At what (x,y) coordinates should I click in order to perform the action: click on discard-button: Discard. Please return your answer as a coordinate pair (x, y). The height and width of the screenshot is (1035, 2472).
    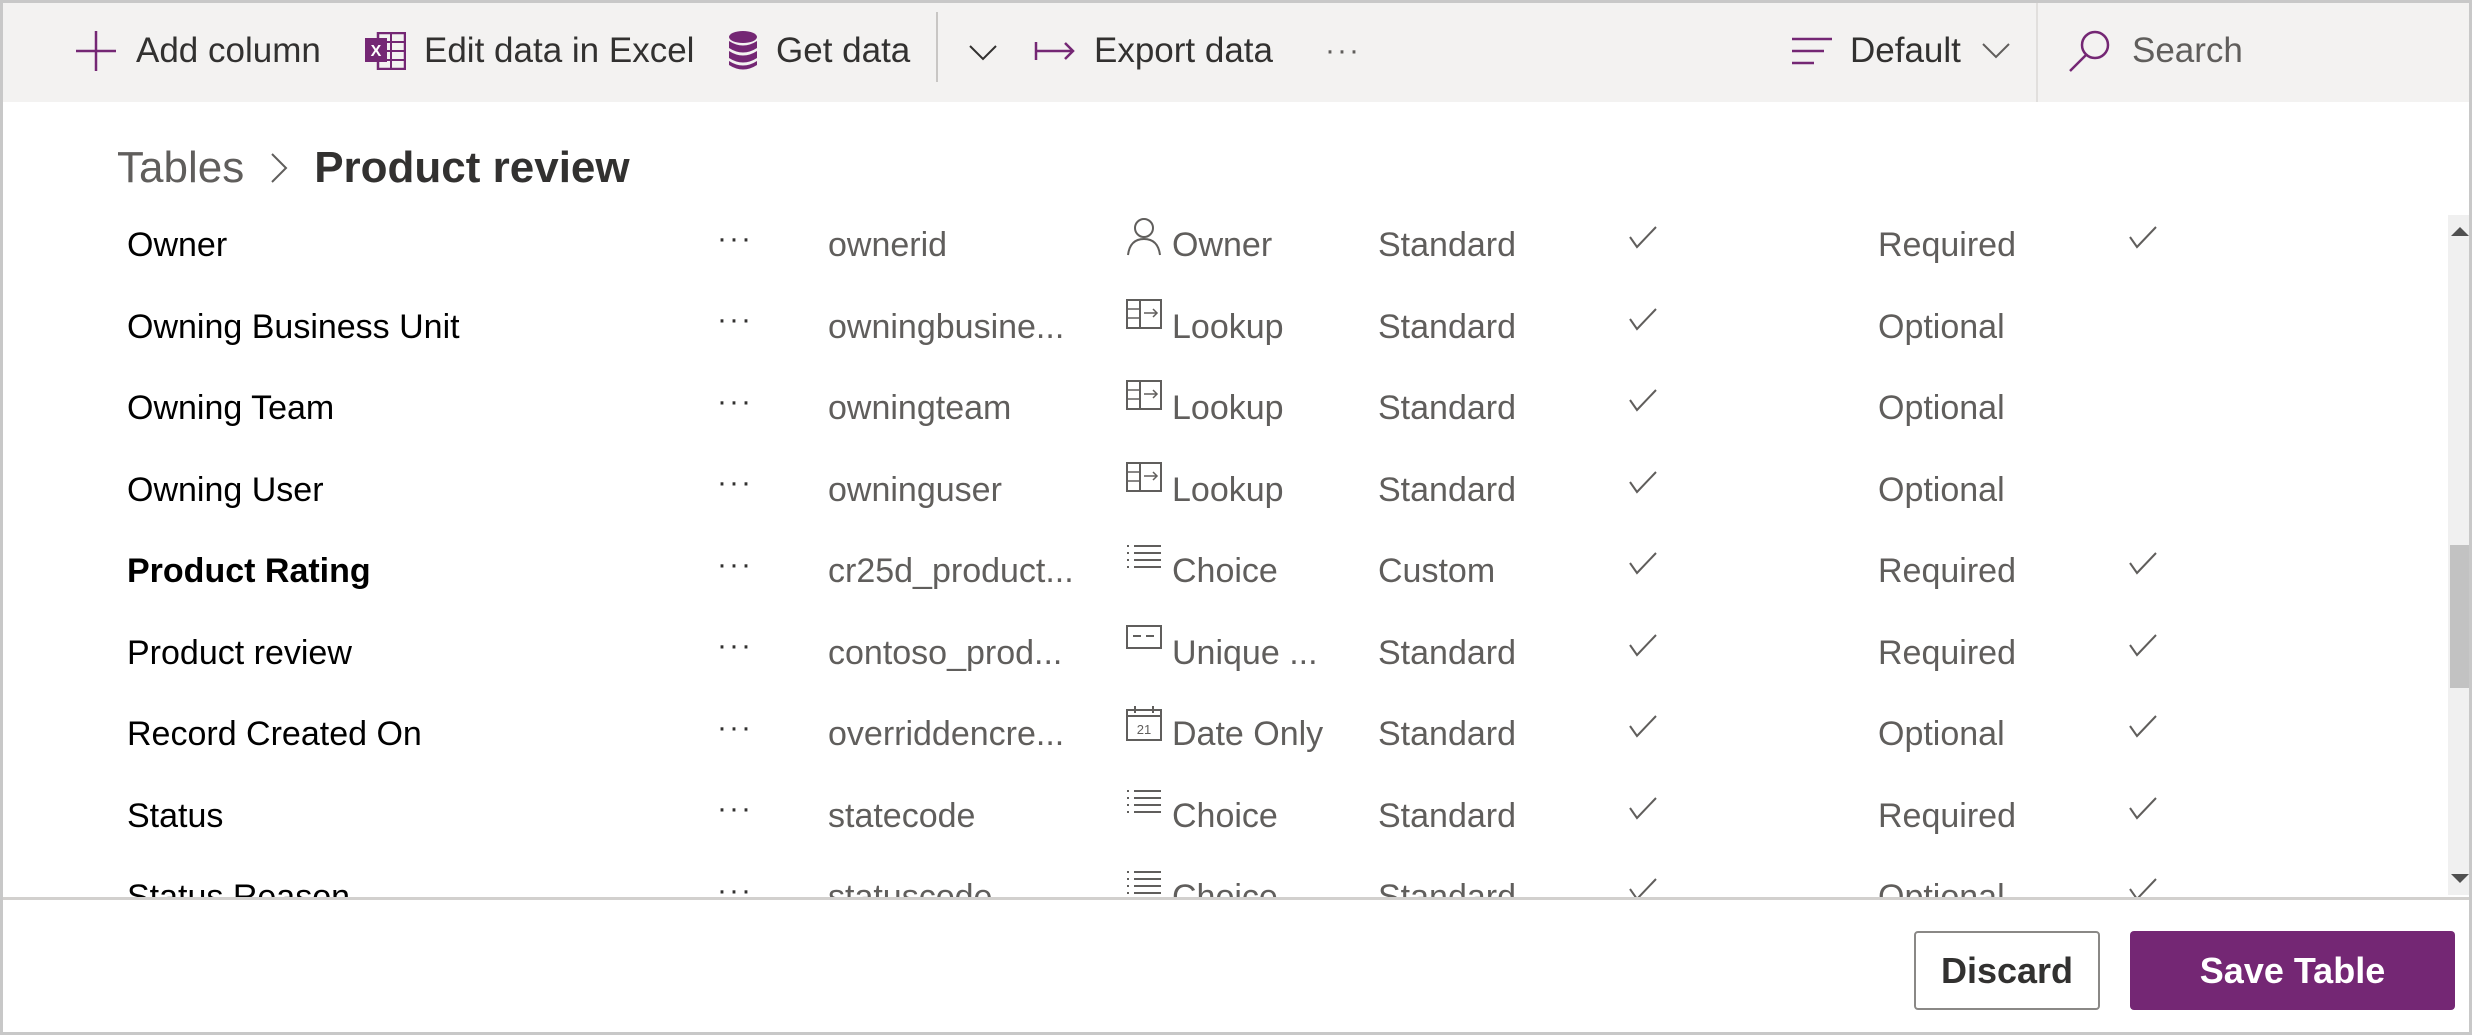
    Looking at the image, I should click on (2007, 970).